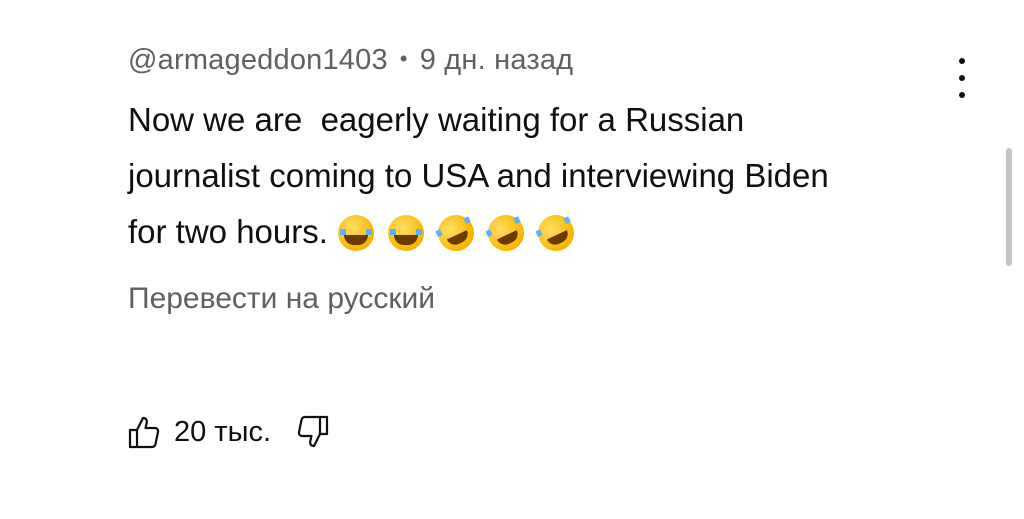 Image resolution: width=1024 pixels, height=519 pixels. What do you see at coordinates (962, 78) in the screenshot?
I see `more-vert-icon-dot` at bounding box center [962, 78].